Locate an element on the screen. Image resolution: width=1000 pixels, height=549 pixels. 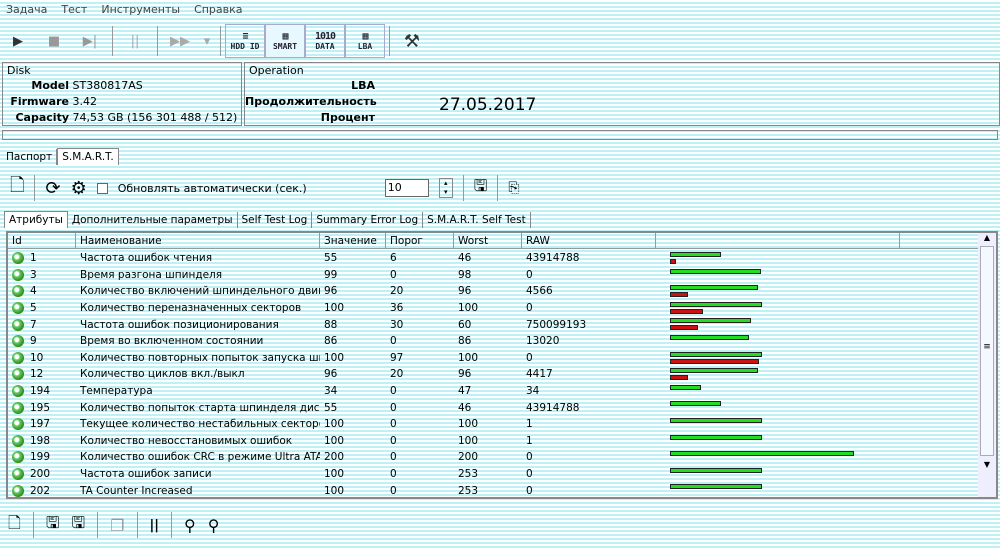
tab-attributes: Атрибуты is located at coordinates (36, 219).